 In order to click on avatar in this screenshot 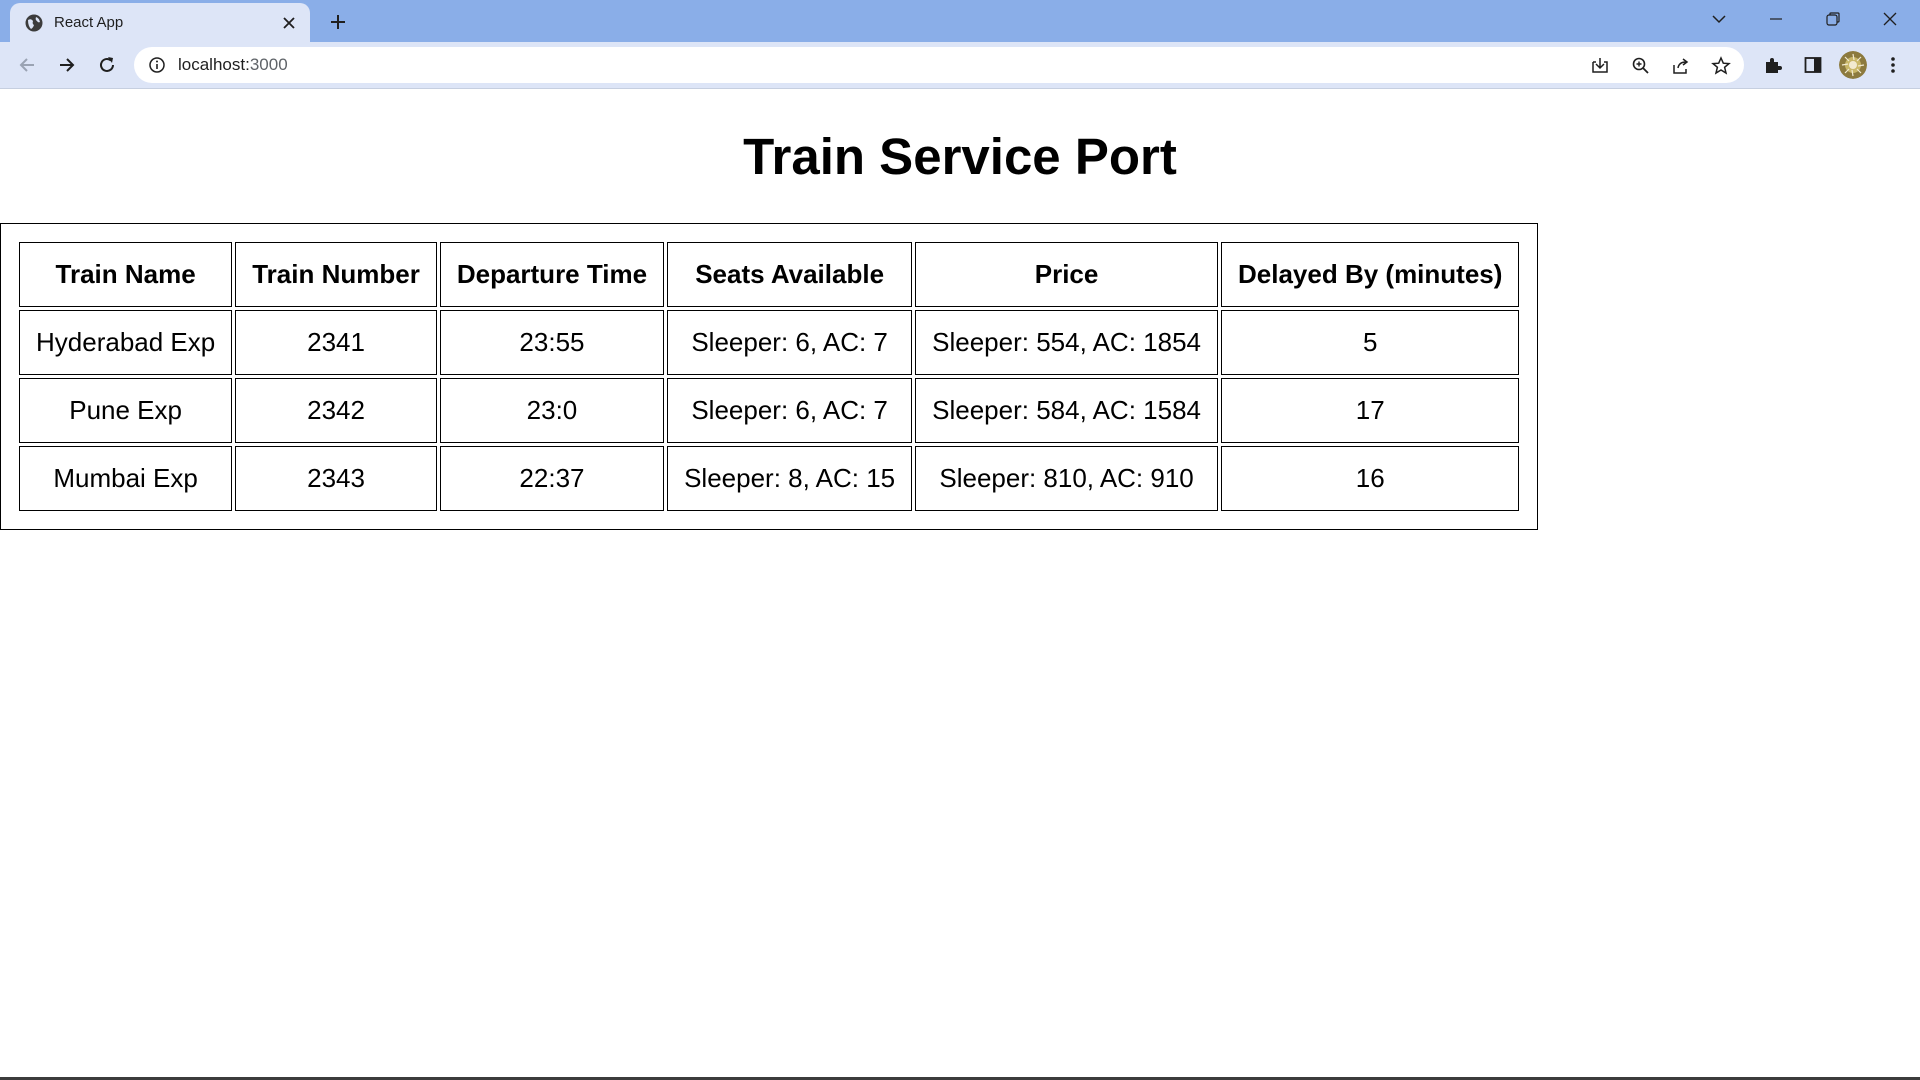, I will do `click(1853, 65)`.